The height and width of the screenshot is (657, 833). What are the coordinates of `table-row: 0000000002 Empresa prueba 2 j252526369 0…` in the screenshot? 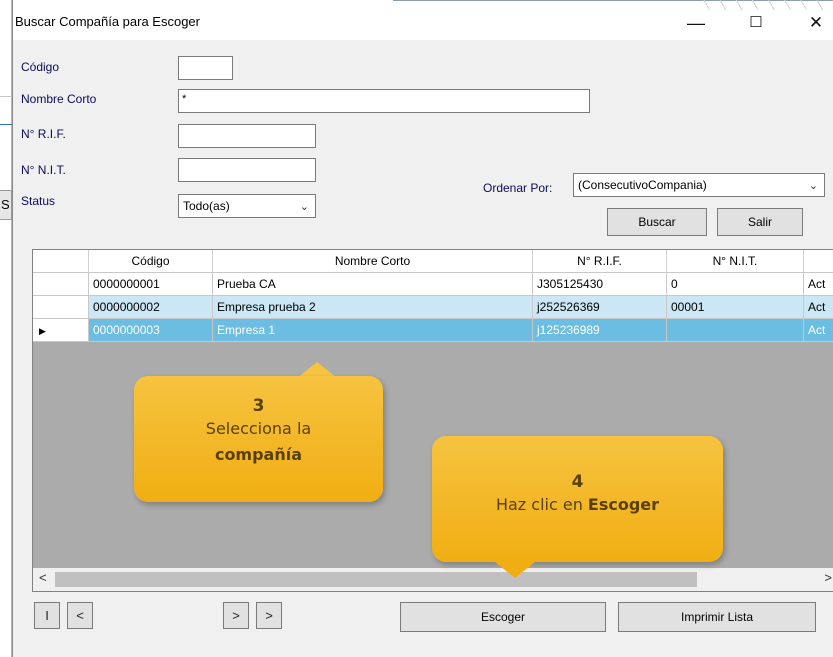 It's located at (433, 307).